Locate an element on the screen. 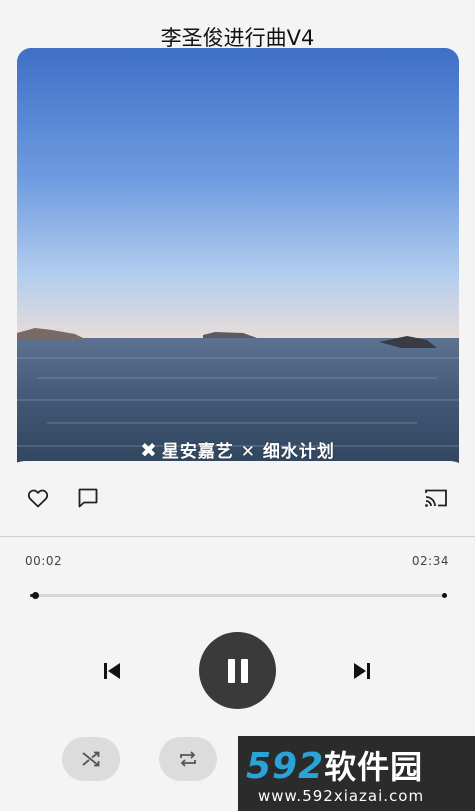 Image resolution: width=475 pixels, height=811 pixels. current-time: 00:02 is located at coordinates (44, 561).